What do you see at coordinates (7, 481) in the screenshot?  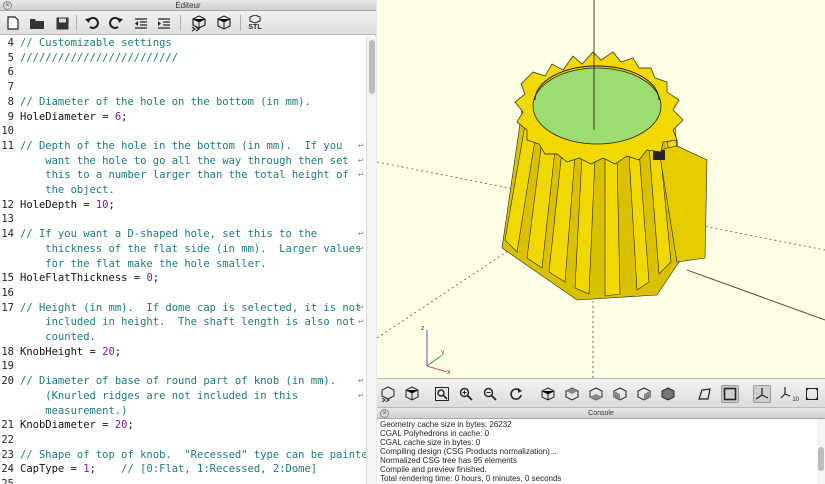 I see `line-number: 25` at bounding box center [7, 481].